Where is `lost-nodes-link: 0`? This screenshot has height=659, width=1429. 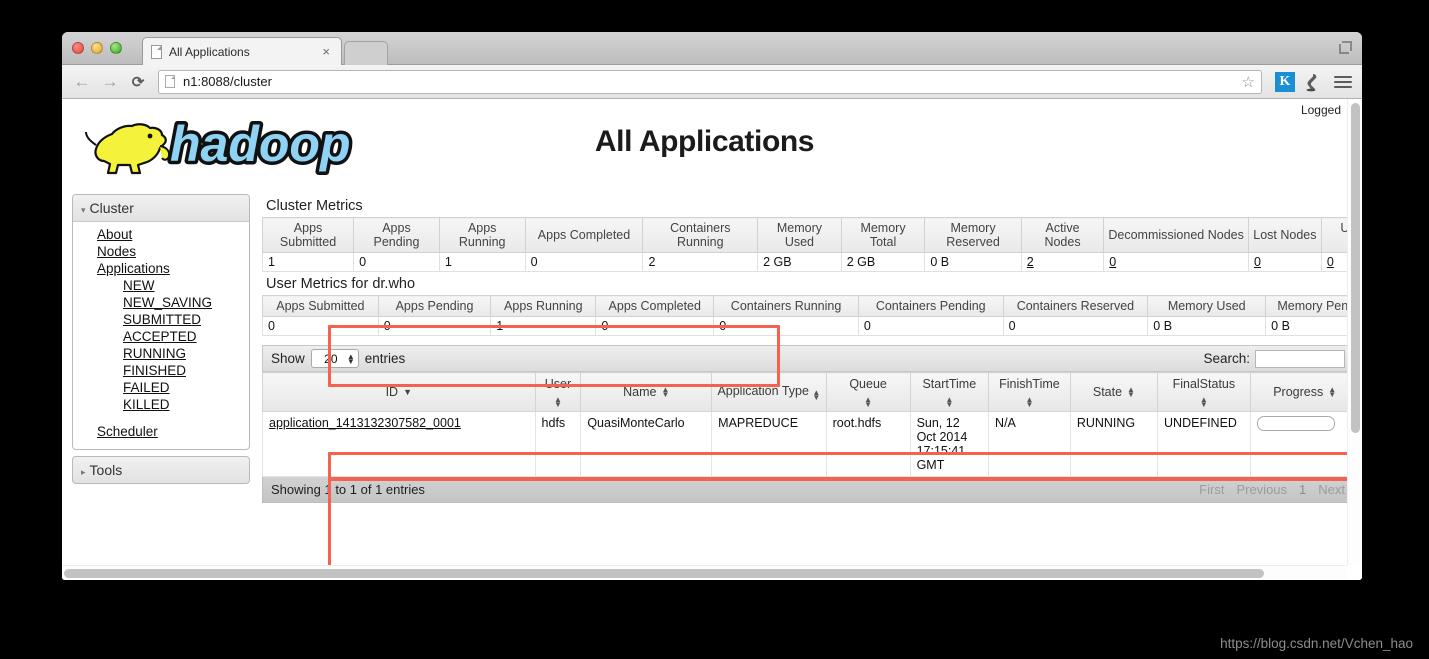
lost-nodes-link: 0 is located at coordinates (1257, 262).